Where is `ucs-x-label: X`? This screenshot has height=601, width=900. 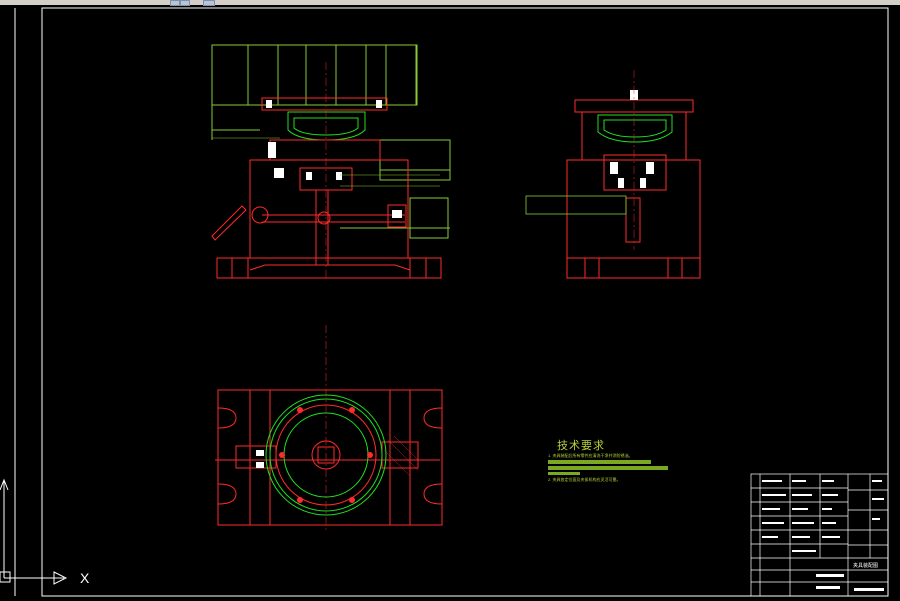 ucs-x-label: X is located at coordinates (85, 578).